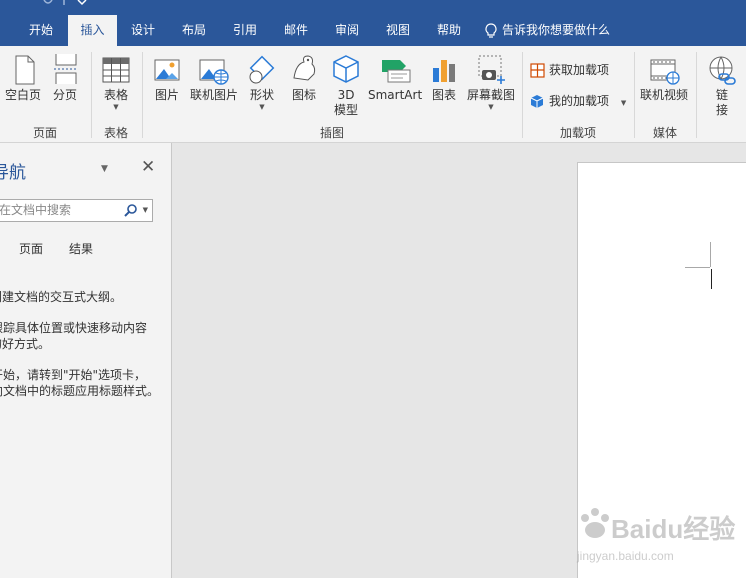 This screenshot has height=578, width=746. Describe the element at coordinates (73, 375) in the screenshot. I see `nav-help-text-3a: 要开始，请转到"开始"选项卡，` at that location.